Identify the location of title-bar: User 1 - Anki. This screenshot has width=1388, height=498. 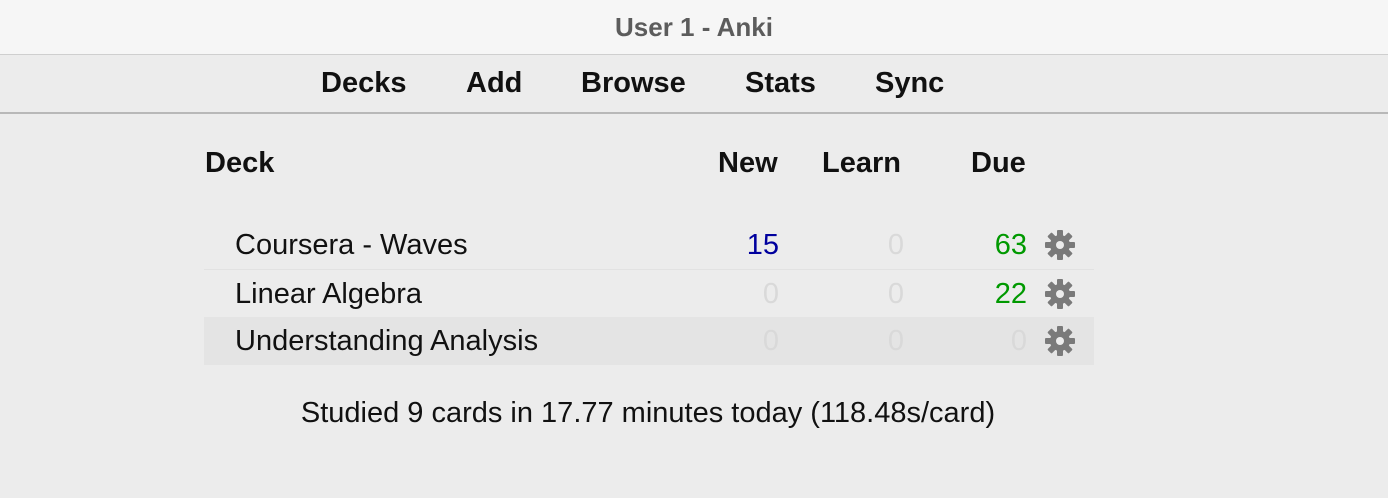
(694, 27).